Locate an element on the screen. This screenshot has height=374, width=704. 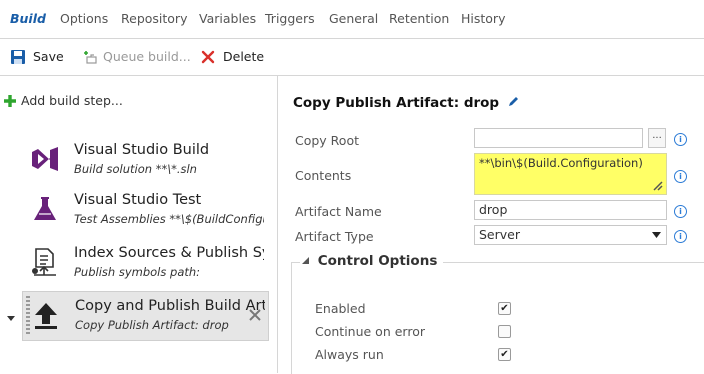
visual-studio-icon is located at coordinates (45, 159).